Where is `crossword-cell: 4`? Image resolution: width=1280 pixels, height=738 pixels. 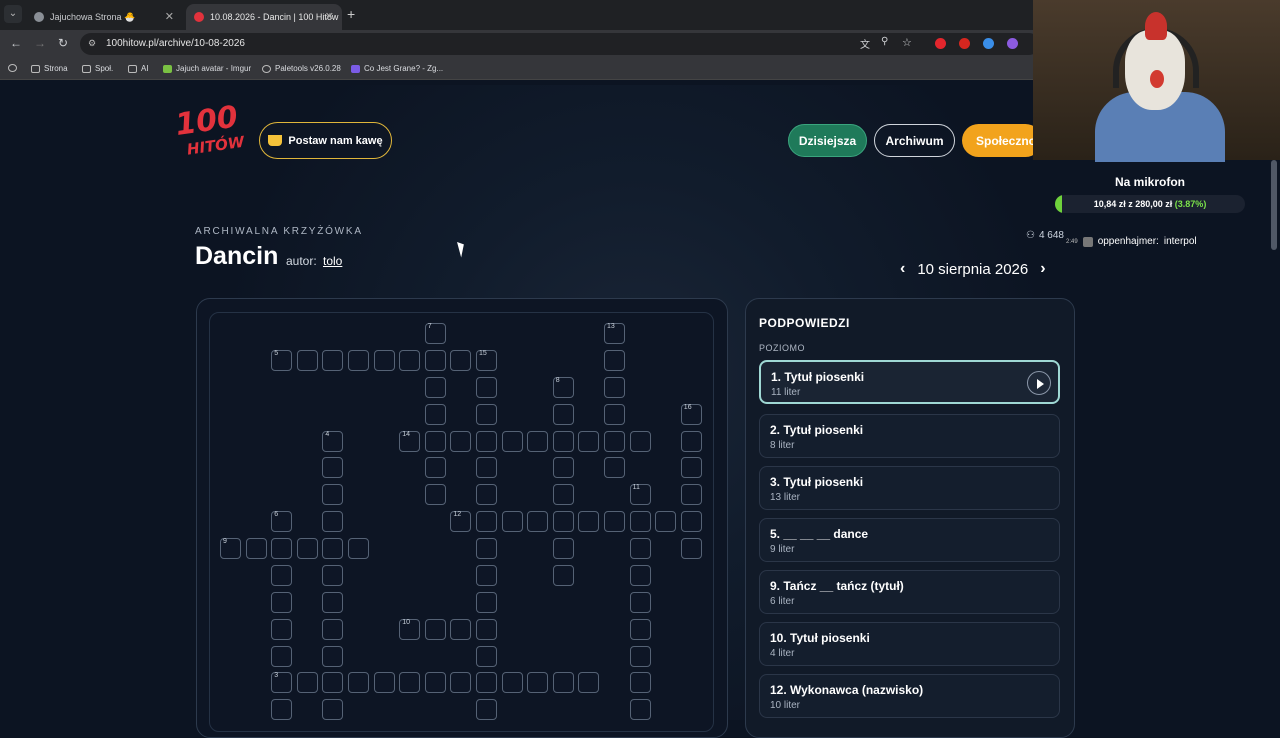 crossword-cell: 4 is located at coordinates (333, 441).